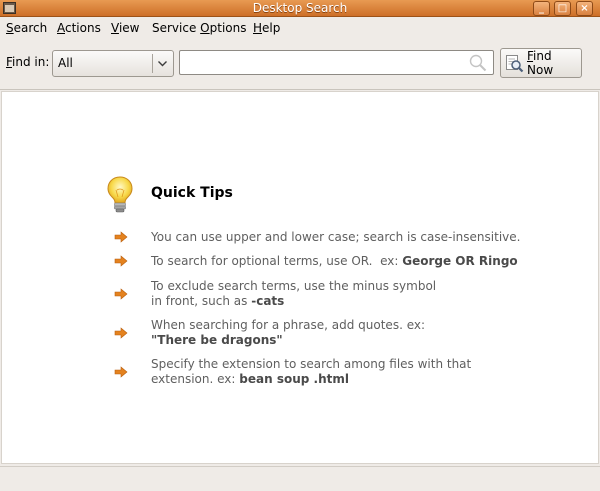  I want to click on magnifier-icon, so click(478, 63).